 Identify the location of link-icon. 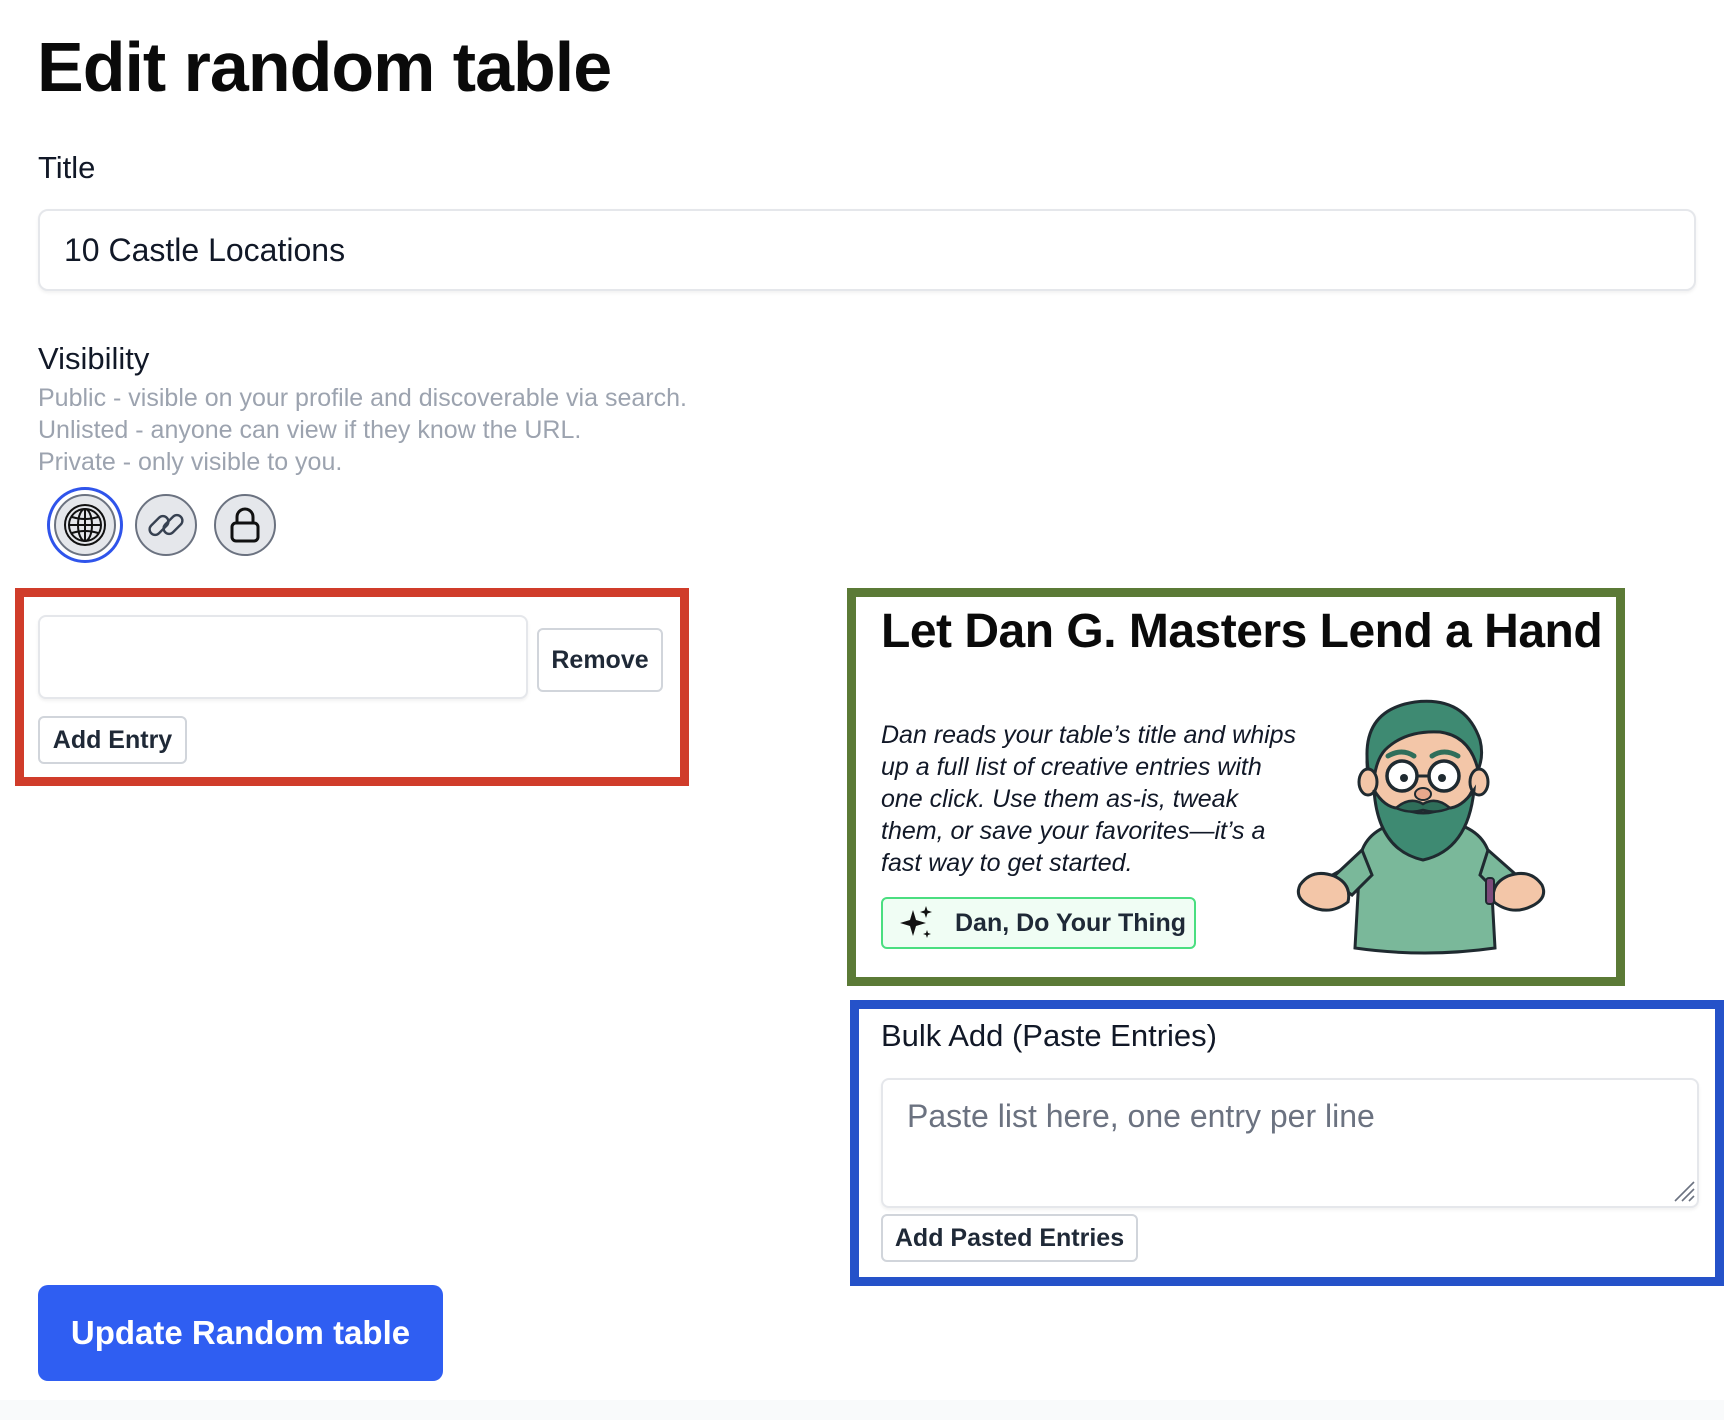
(166, 525).